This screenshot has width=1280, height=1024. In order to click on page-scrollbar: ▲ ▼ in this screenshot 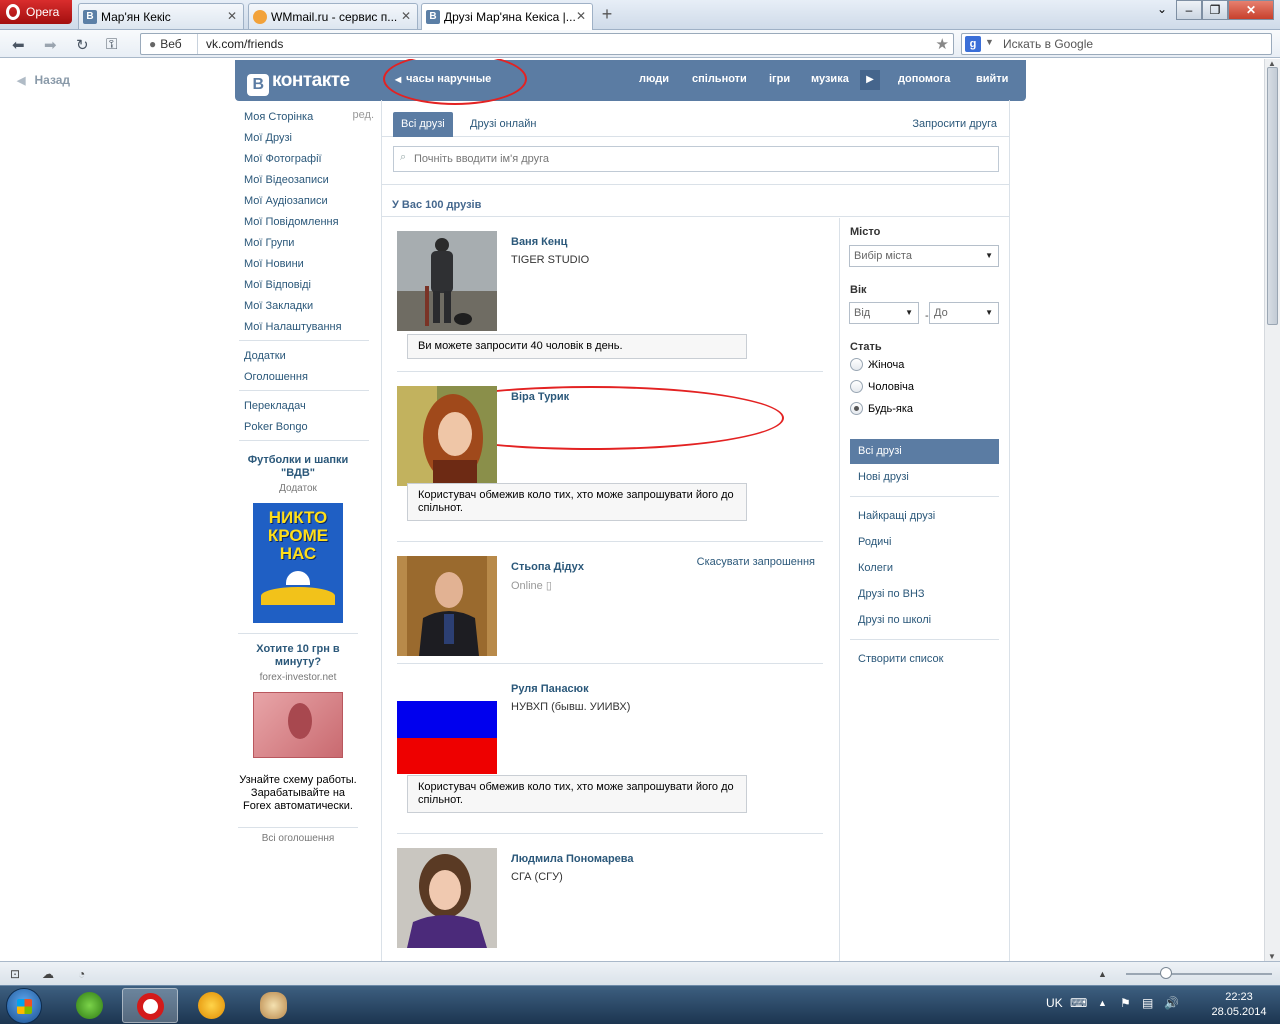, I will do `click(1272, 510)`.